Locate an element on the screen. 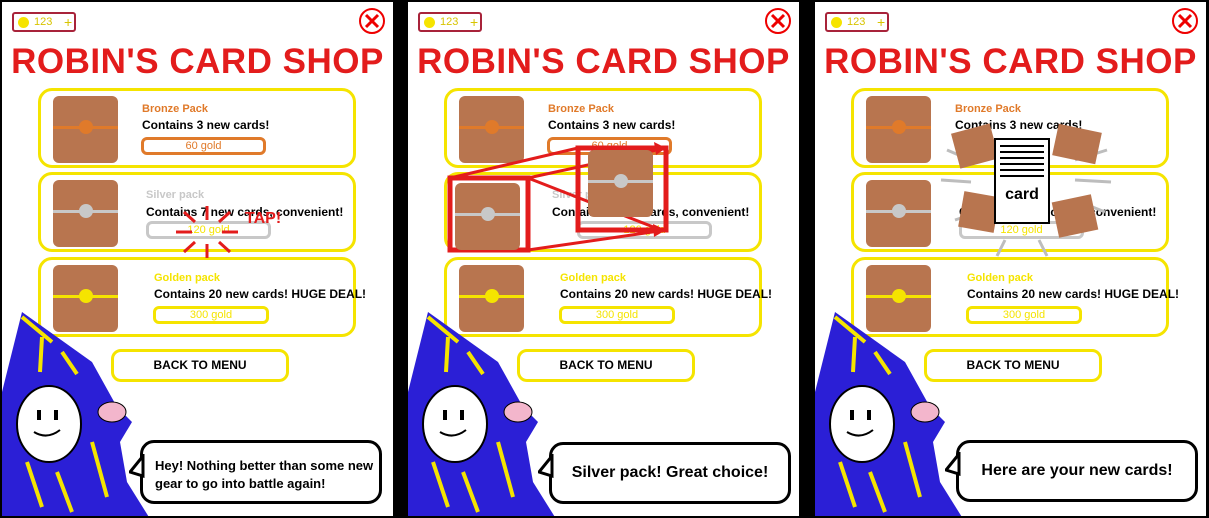 This screenshot has width=1209, height=518. dialogue-text: Silver pack! Great choice! is located at coordinates (670, 472).